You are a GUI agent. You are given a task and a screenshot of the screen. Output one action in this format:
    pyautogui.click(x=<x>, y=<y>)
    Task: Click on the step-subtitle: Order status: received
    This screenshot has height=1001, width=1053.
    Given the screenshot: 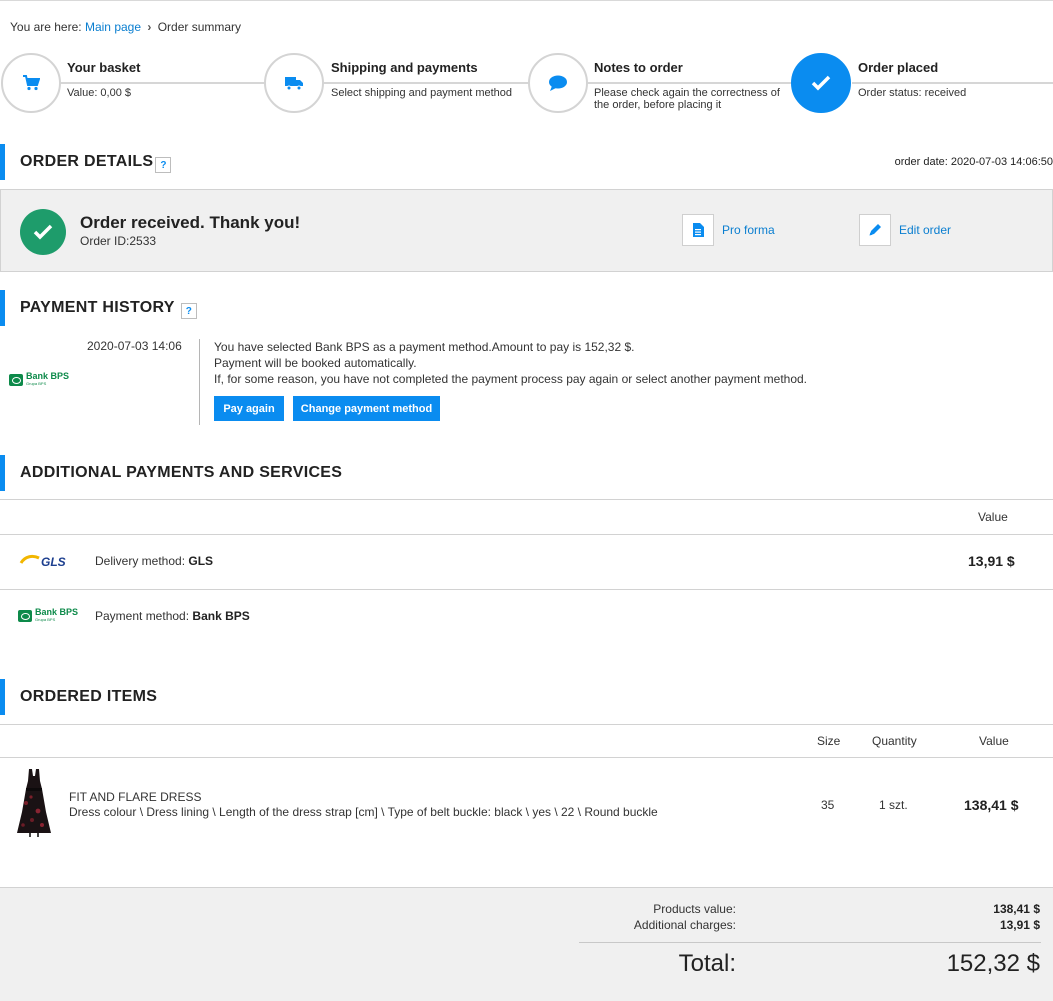 What is the action you would take?
    pyautogui.click(x=912, y=93)
    